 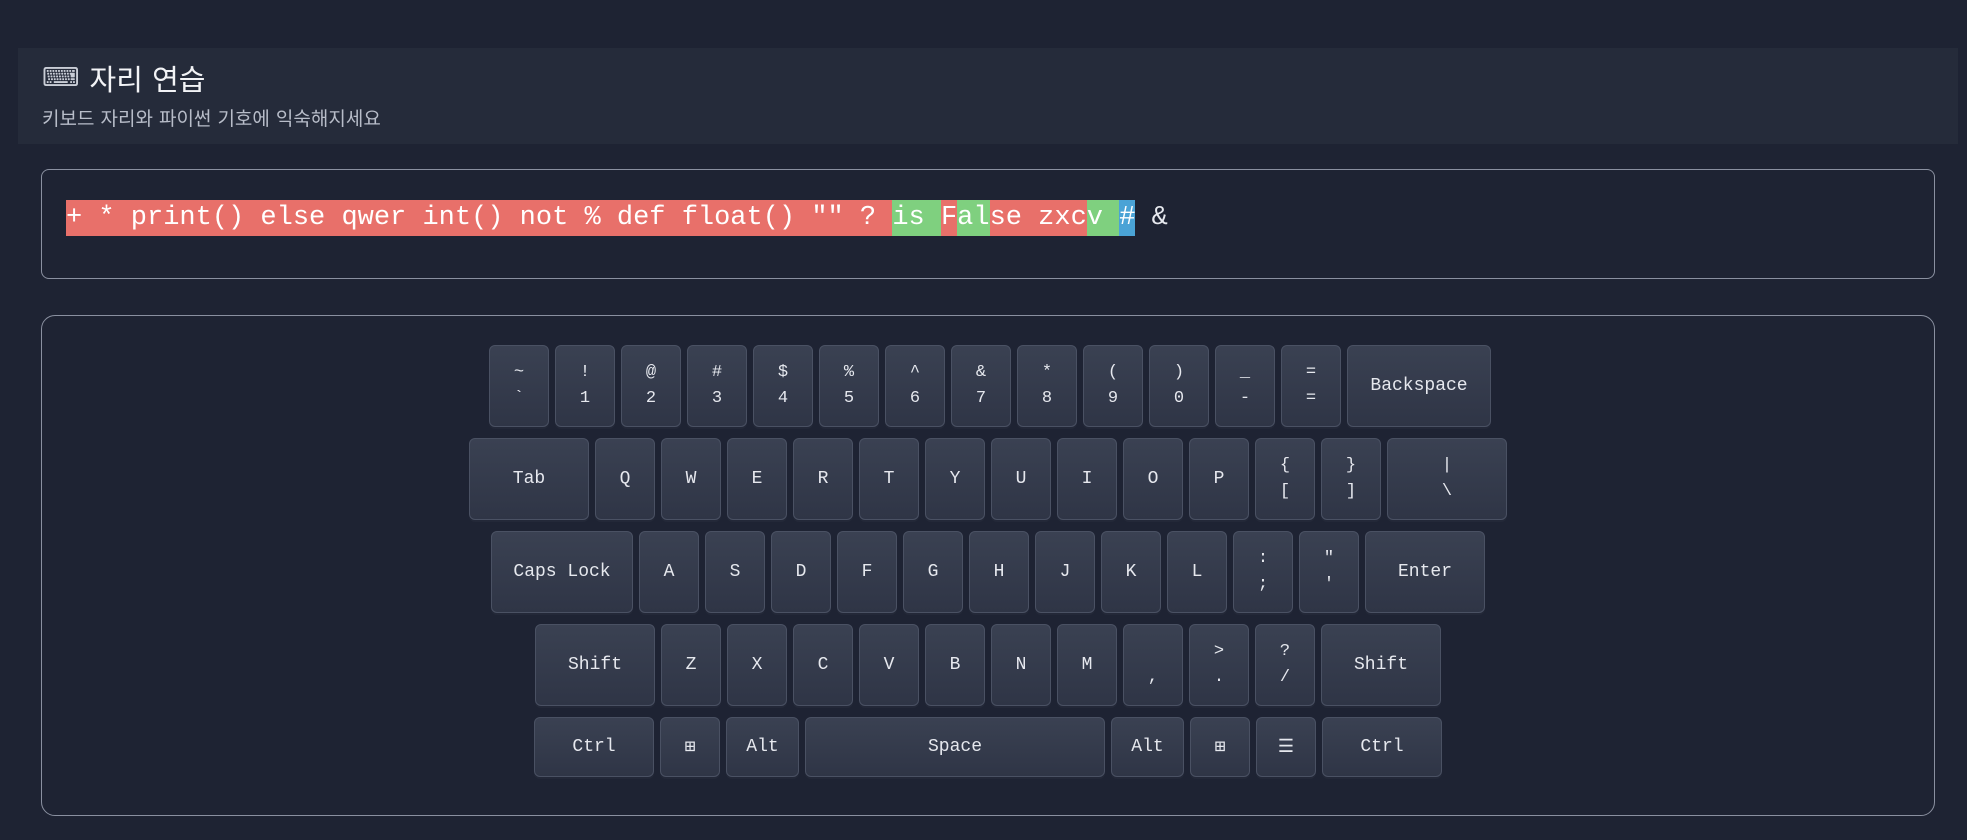 What do you see at coordinates (1447, 479) in the screenshot?
I see `key-symbol-13: | \` at bounding box center [1447, 479].